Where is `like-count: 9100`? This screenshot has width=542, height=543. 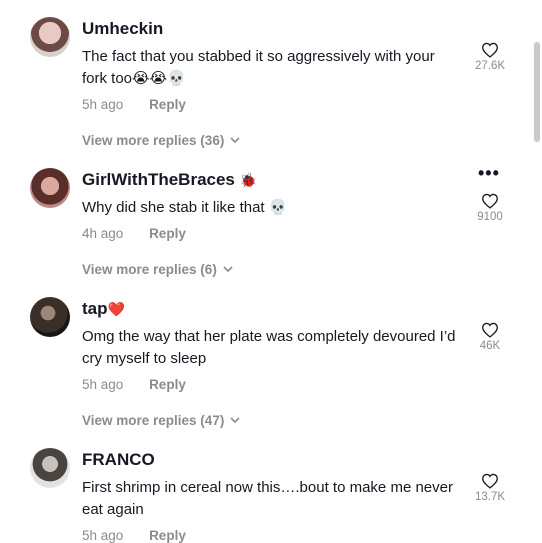 like-count: 9100 is located at coordinates (490, 217).